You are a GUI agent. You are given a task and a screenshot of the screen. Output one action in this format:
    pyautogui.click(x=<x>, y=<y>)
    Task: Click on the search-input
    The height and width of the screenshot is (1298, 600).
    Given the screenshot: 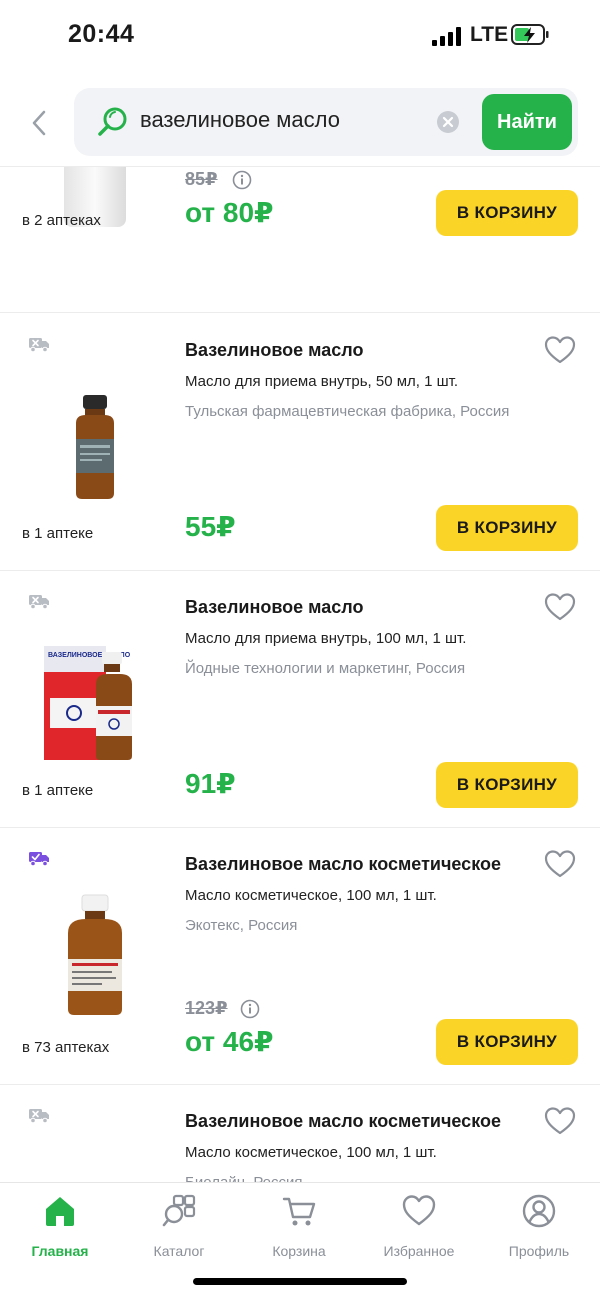 What is the action you would take?
    pyautogui.click(x=280, y=120)
    